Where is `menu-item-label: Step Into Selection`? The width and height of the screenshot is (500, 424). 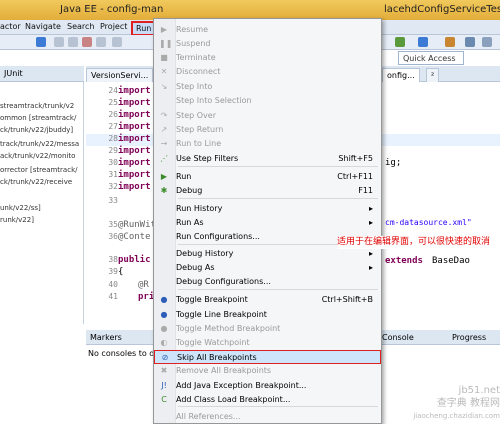
menu-item-label: Step Into Selection is located at coordinates (214, 100).